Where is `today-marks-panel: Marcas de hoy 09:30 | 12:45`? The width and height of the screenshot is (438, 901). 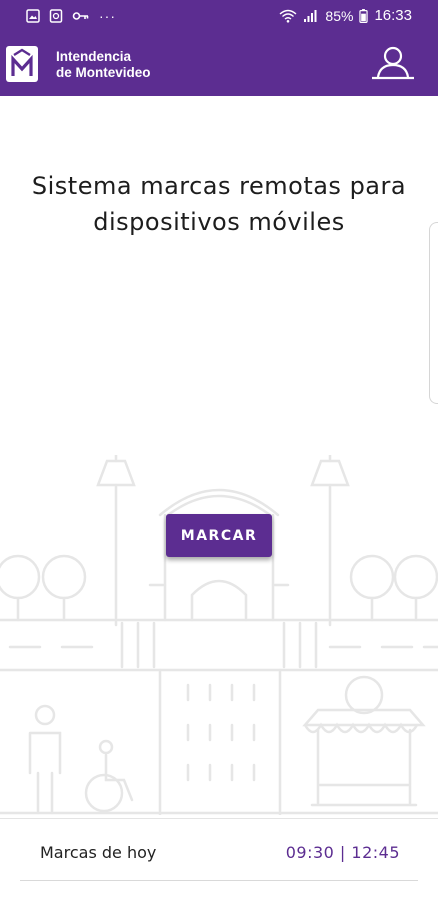
today-marks-panel: Marcas de hoy 09:30 | 12:45 is located at coordinates (219, 859).